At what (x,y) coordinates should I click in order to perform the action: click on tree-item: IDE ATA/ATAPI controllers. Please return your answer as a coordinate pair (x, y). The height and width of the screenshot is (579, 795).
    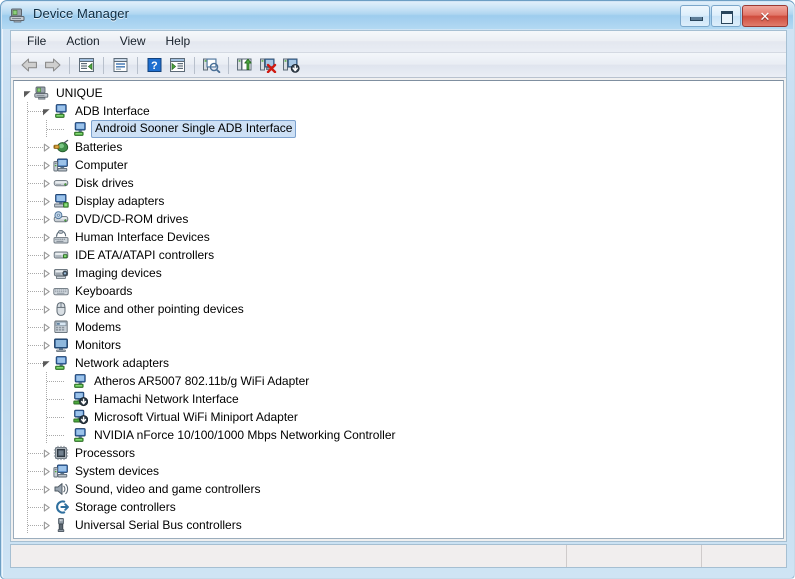
    Looking at the image, I should click on (398, 255).